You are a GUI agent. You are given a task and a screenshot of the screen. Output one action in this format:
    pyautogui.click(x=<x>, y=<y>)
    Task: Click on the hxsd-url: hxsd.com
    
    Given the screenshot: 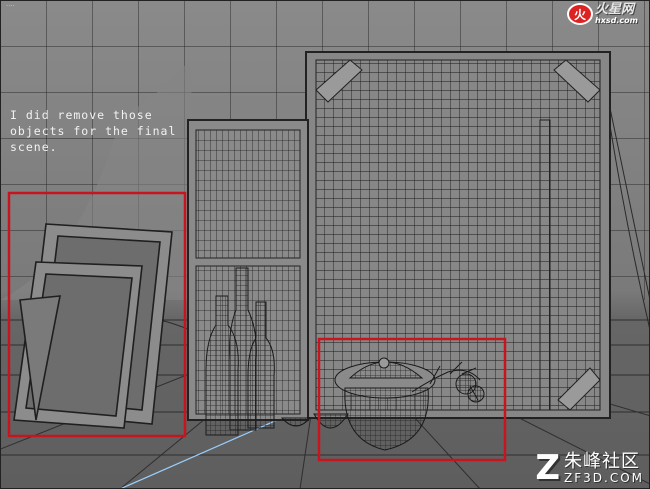 What is the action you would take?
    pyautogui.click(x=616, y=20)
    